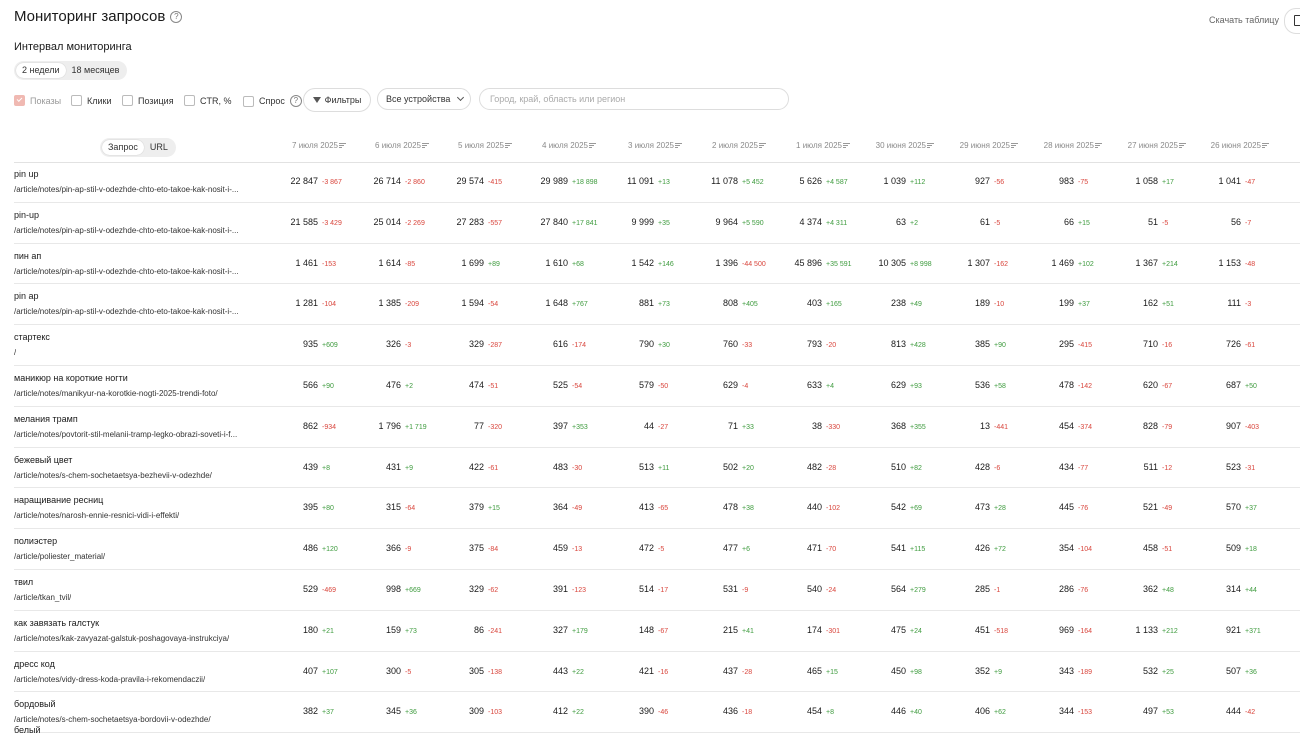  I want to click on date-column-header: 4 июля 2025, so click(569, 145).